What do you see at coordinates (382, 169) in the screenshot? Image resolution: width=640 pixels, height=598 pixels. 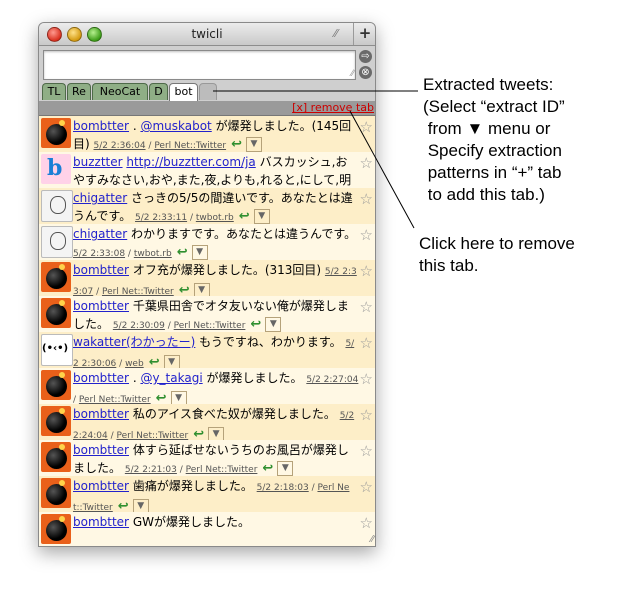 I see `remove-callout-line` at bounding box center [382, 169].